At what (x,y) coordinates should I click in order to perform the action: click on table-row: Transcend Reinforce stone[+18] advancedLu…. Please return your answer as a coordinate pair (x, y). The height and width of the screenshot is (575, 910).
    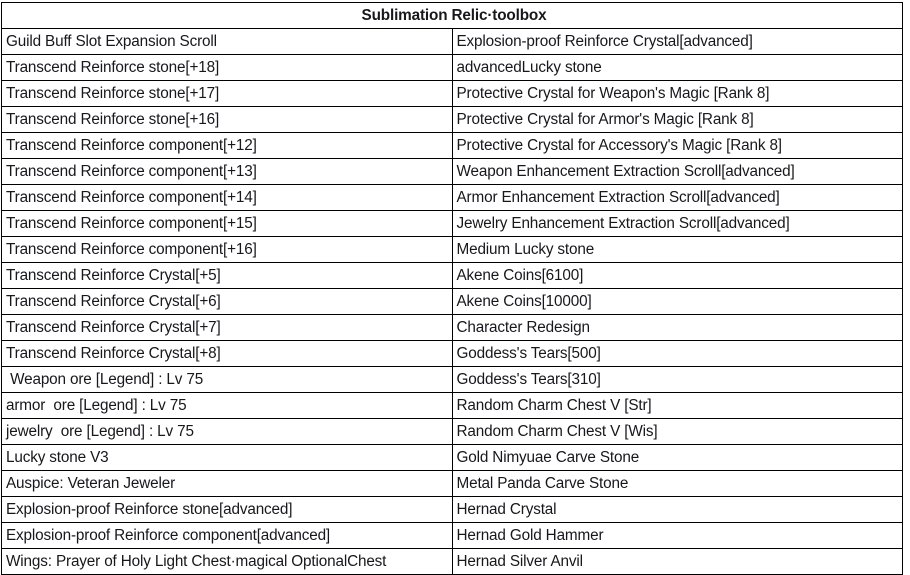
    Looking at the image, I should click on (452, 67).